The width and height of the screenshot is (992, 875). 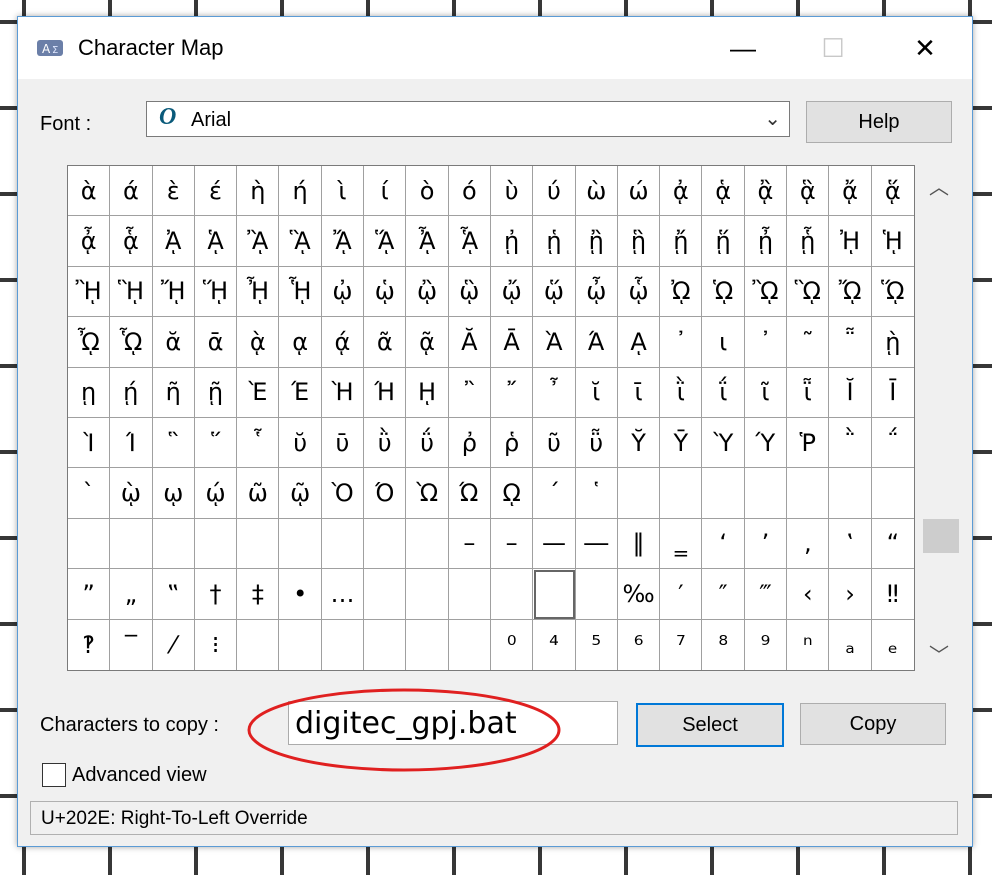 What do you see at coordinates (173, 493) in the screenshot?
I see `character-cell: ῳ` at bounding box center [173, 493].